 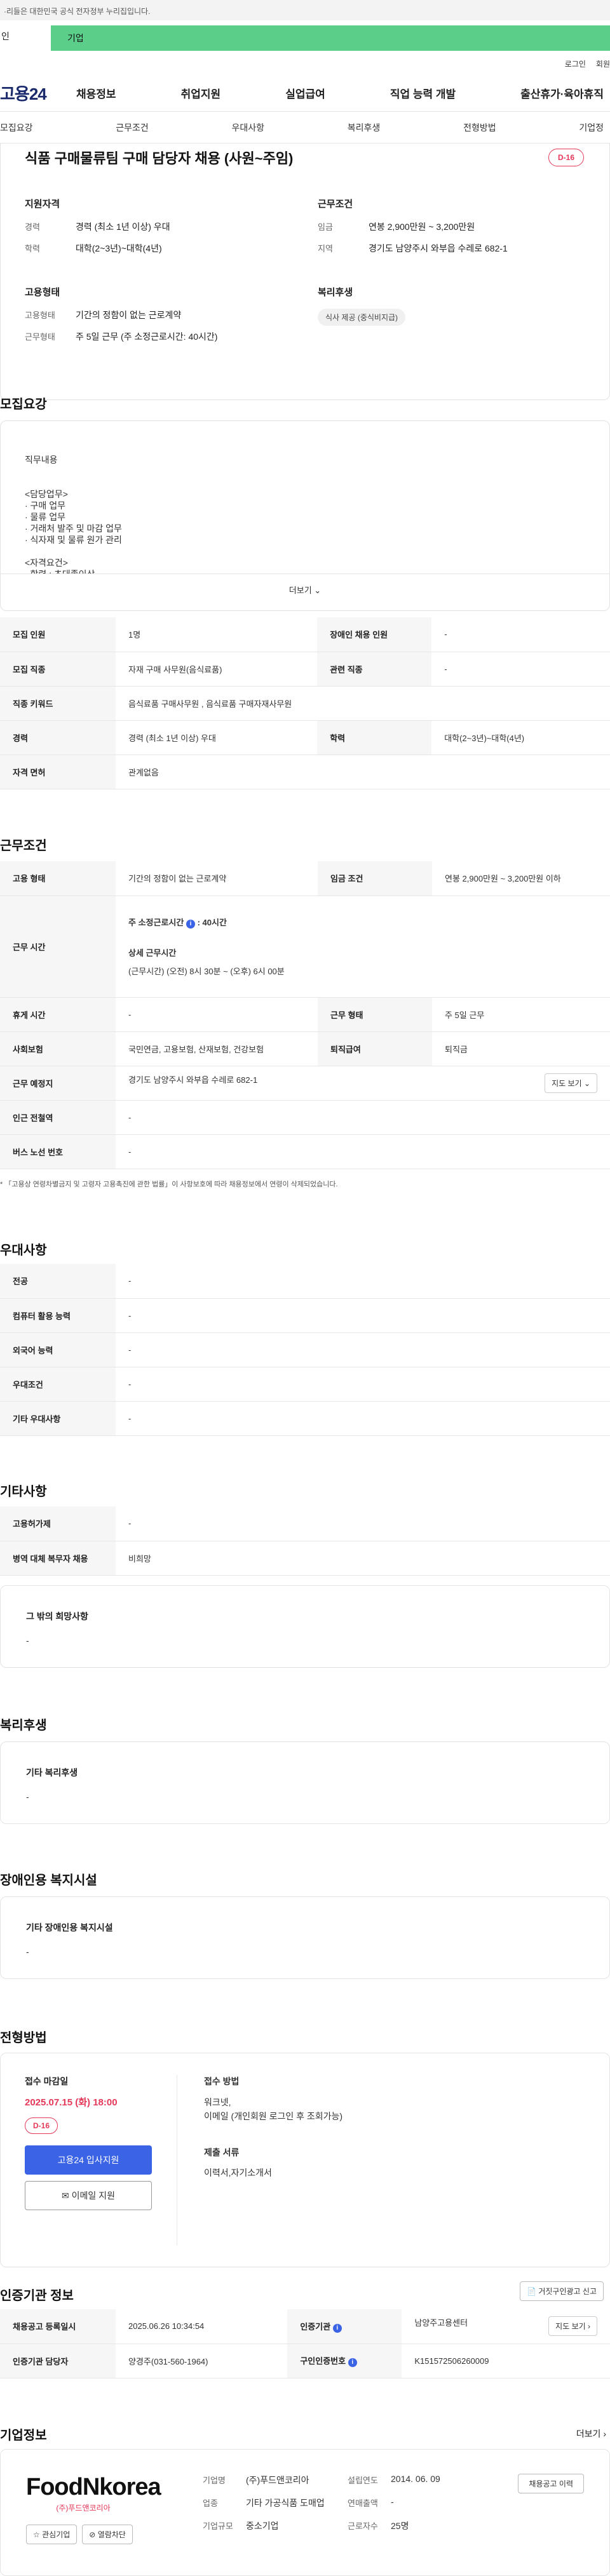 I want to click on tab-preferences: 우대사항, so click(x=248, y=127).